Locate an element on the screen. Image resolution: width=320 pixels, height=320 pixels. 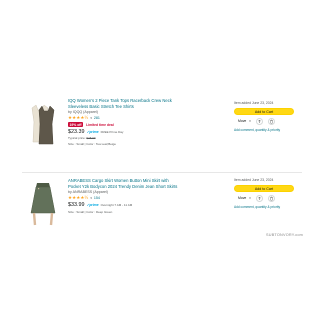
product-image-tank-tops is located at coordinates (43, 124).